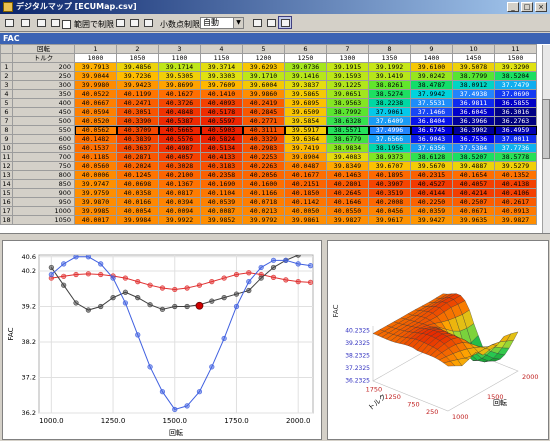 This screenshot has height=441, width=550. I want to click on row-torque: 650, so click(43, 148).